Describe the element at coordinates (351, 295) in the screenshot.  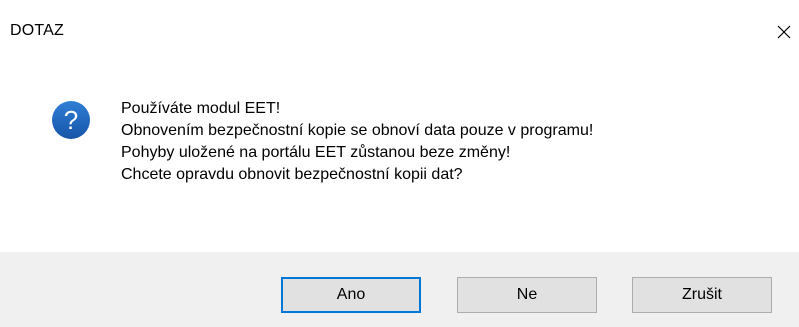
I see `yes-button: Ano` at that location.